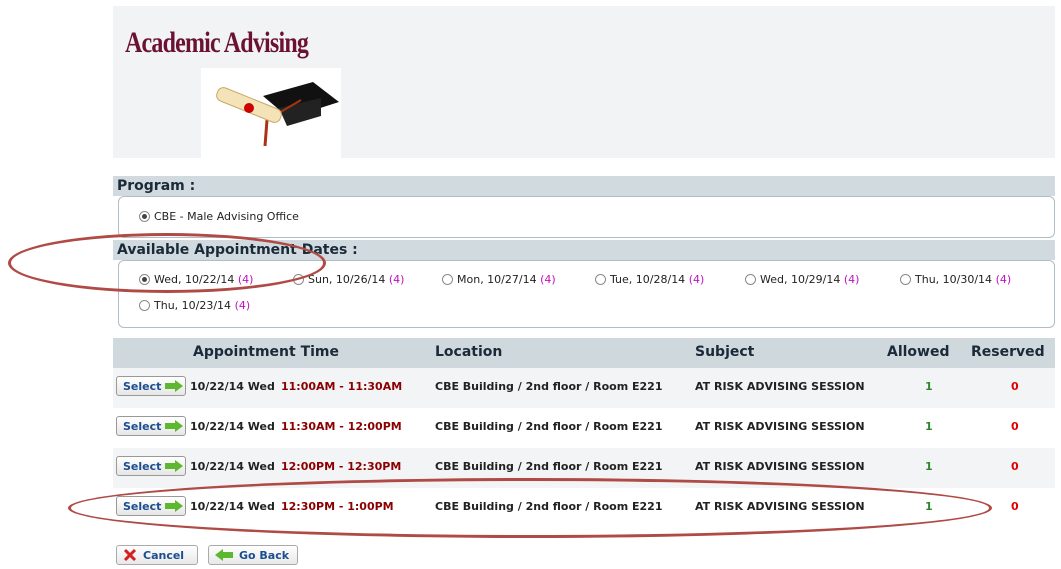 This screenshot has width=1061, height=569. I want to click on col-appointment-time: Appointment Time, so click(266, 352).